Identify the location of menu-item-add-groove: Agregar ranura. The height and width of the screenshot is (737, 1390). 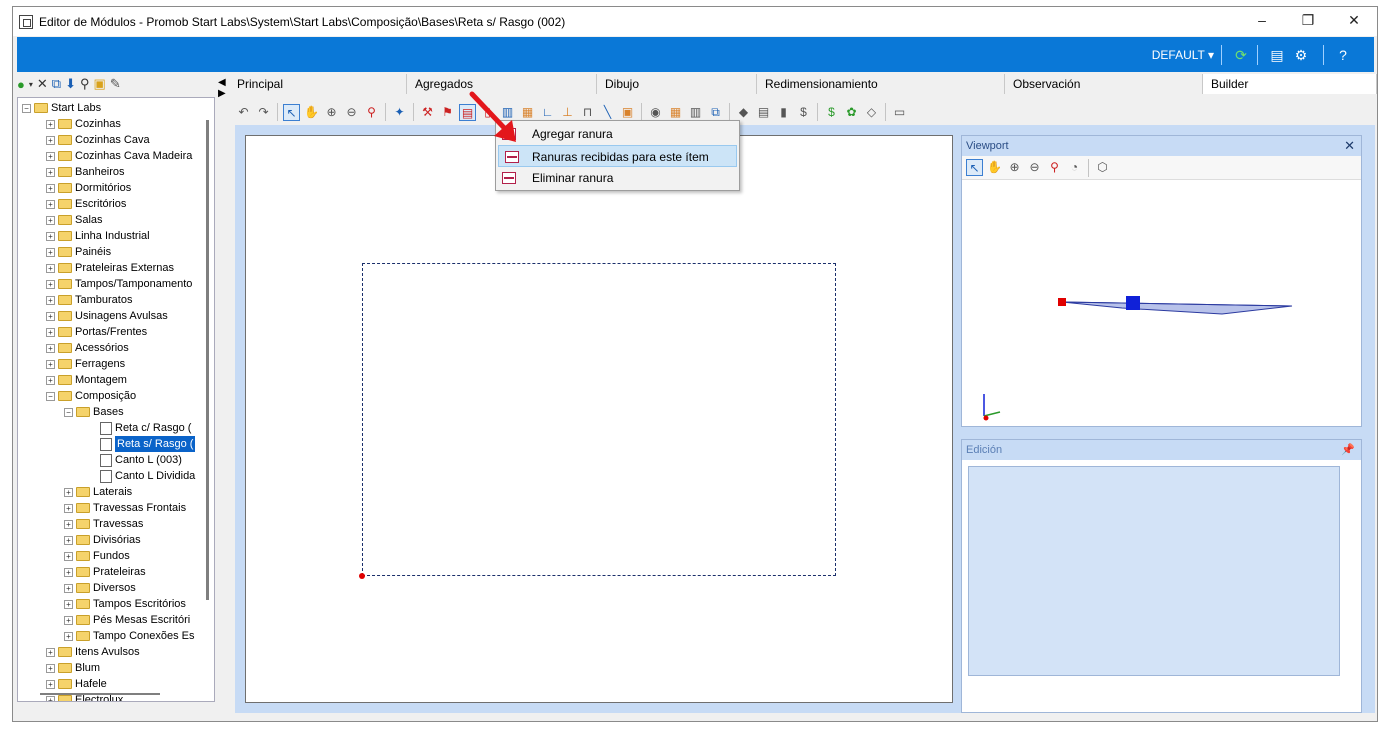
(617, 134).